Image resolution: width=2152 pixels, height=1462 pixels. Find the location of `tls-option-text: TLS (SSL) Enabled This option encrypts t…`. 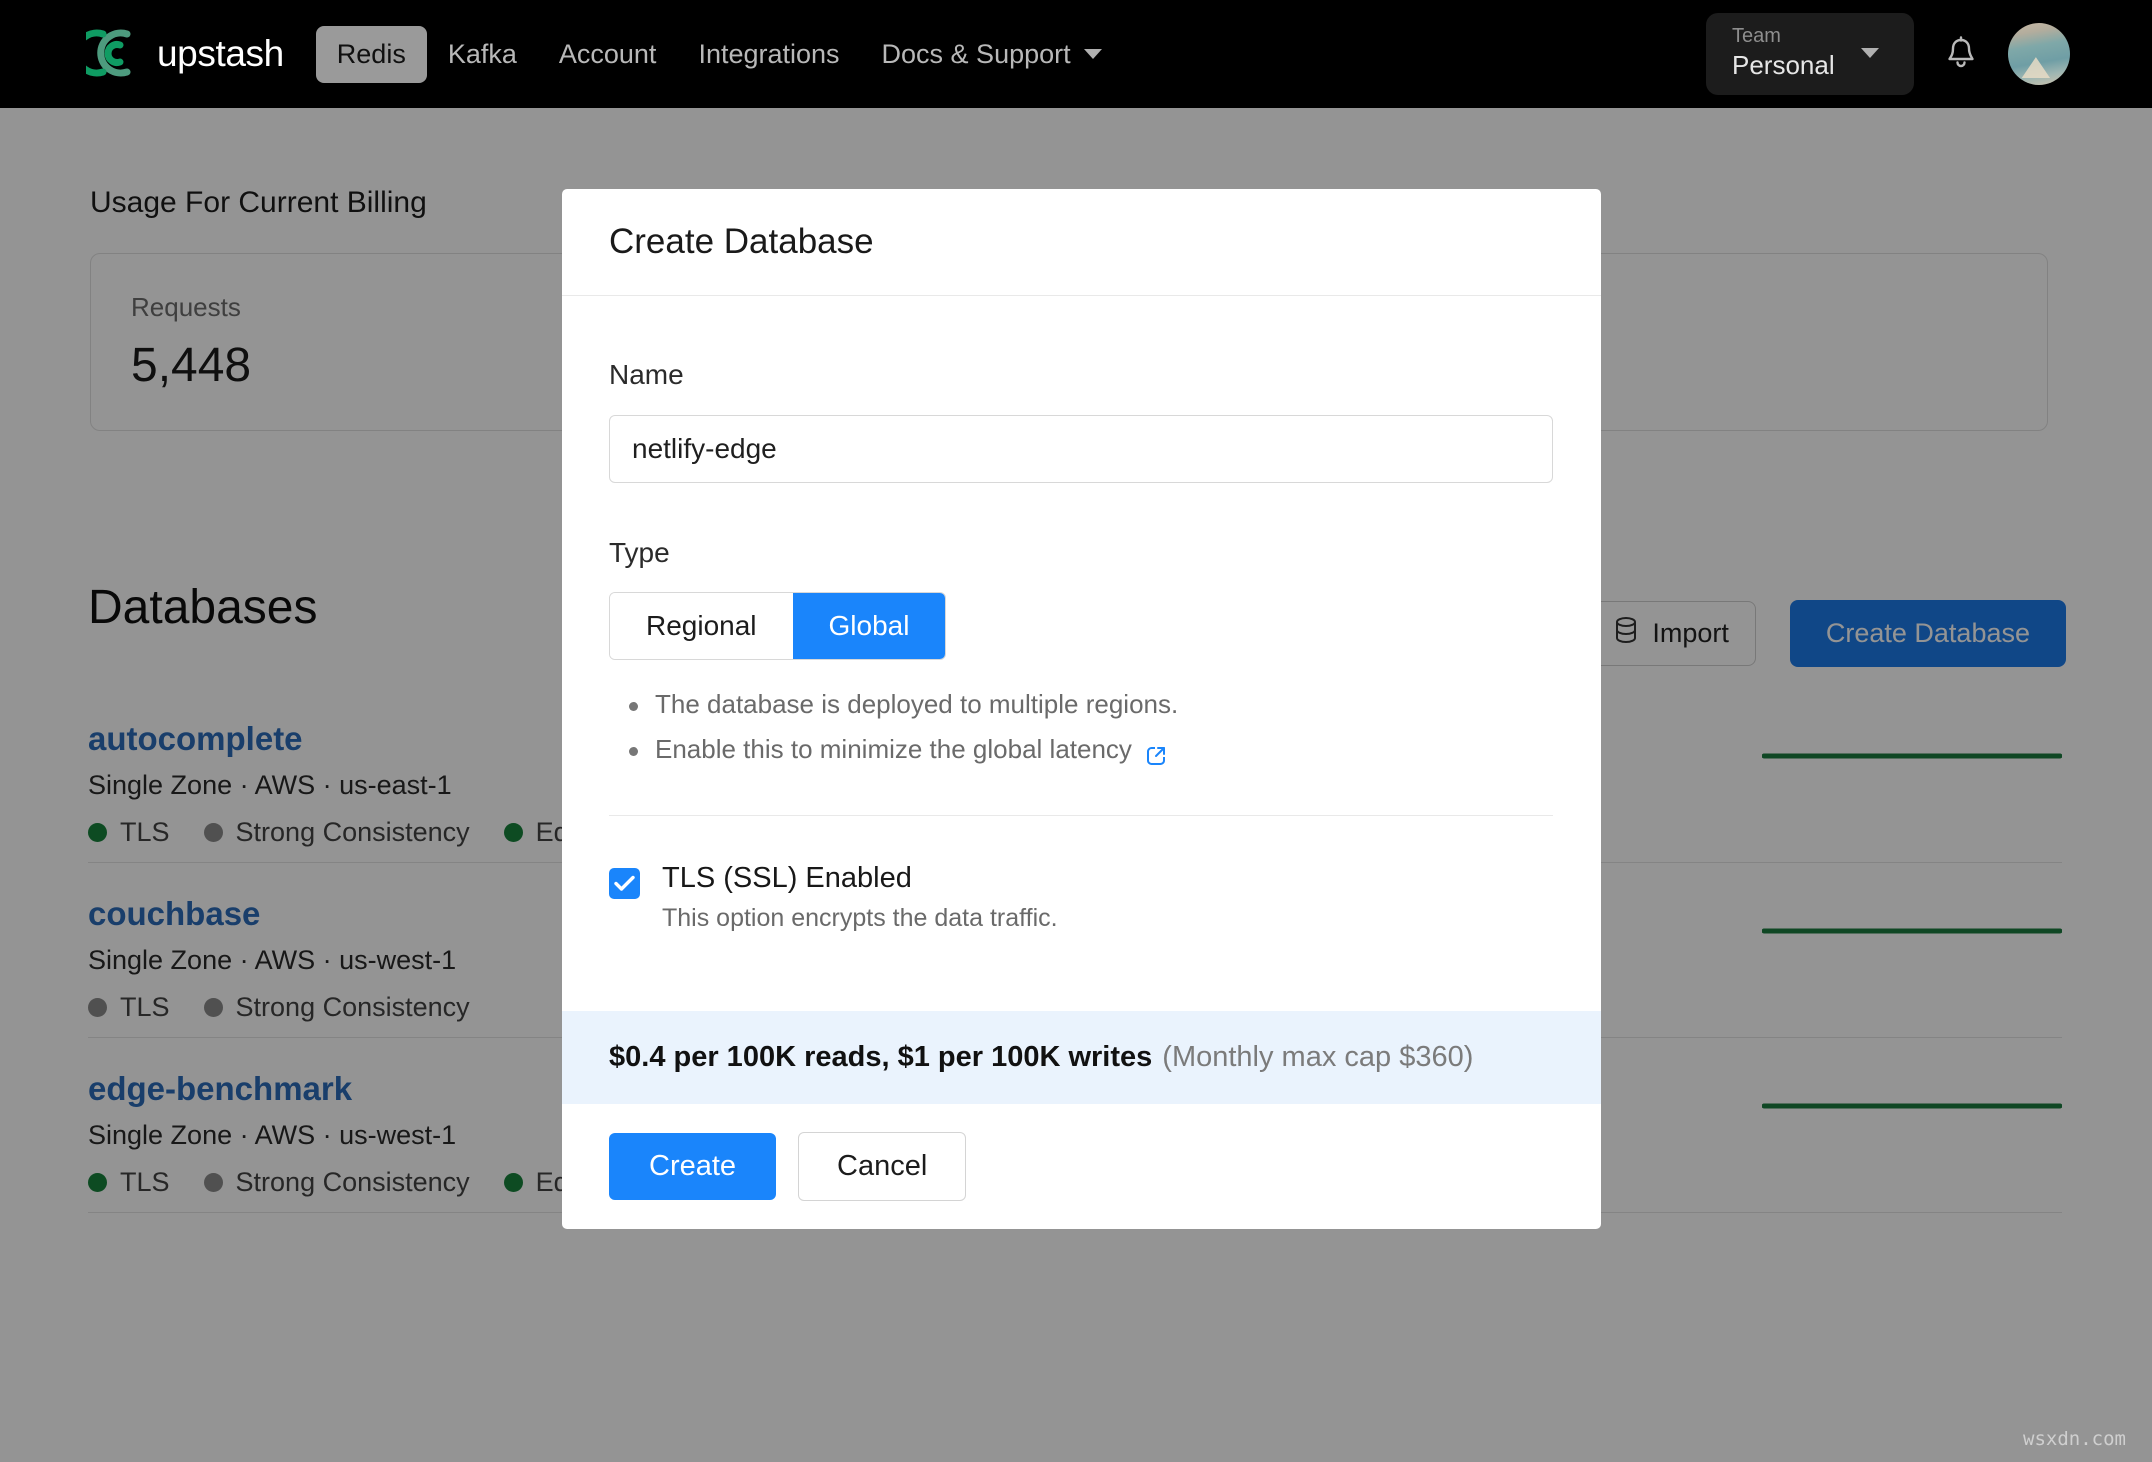

tls-option-text: TLS (SSL) Enabled This option encrypts t… is located at coordinates (860, 897).